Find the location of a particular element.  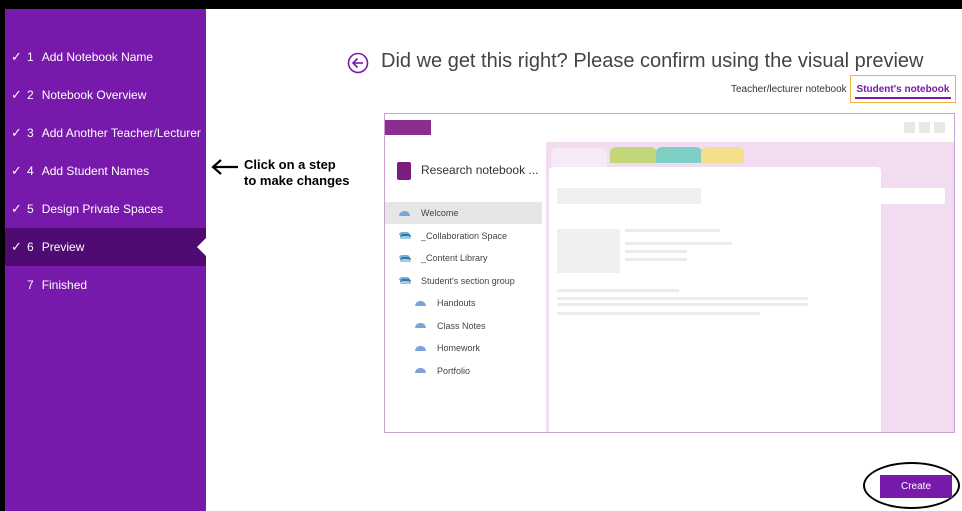

preview-section-label: Welcome is located at coordinates (440, 213).